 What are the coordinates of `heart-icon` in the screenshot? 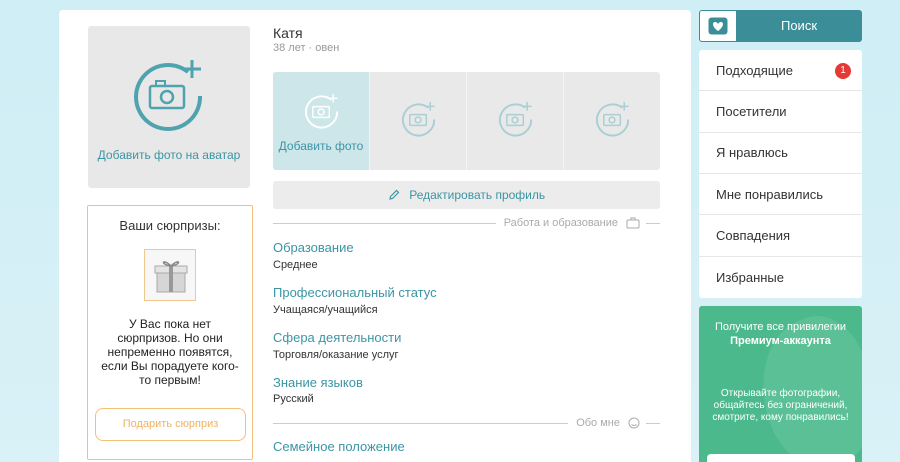 It's located at (718, 26).